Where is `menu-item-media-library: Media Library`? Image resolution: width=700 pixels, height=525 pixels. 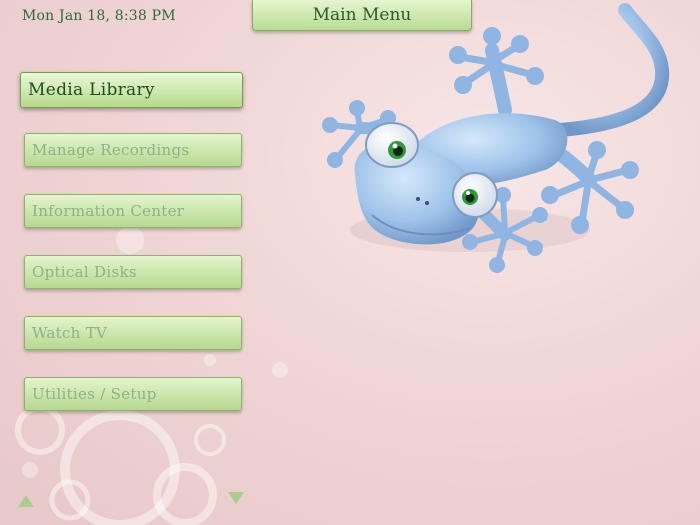
menu-item-media-library: Media Library is located at coordinates (131, 90).